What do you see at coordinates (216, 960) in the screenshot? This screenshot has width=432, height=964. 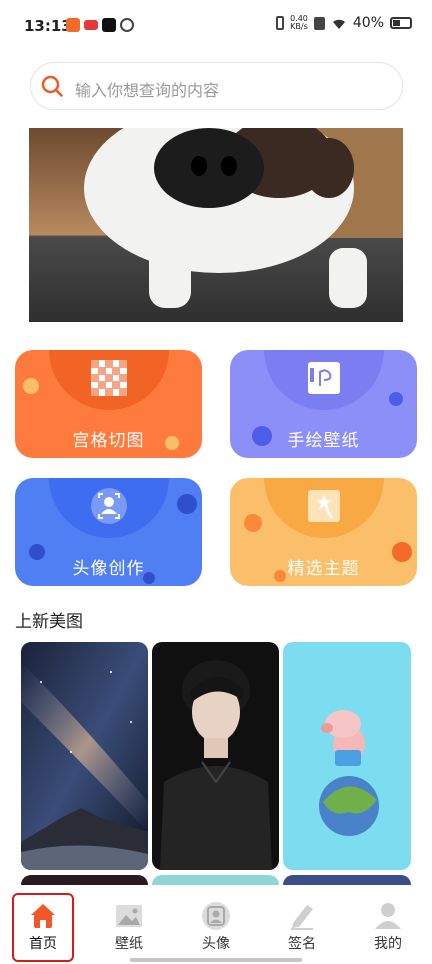 I see `home-indicator` at bounding box center [216, 960].